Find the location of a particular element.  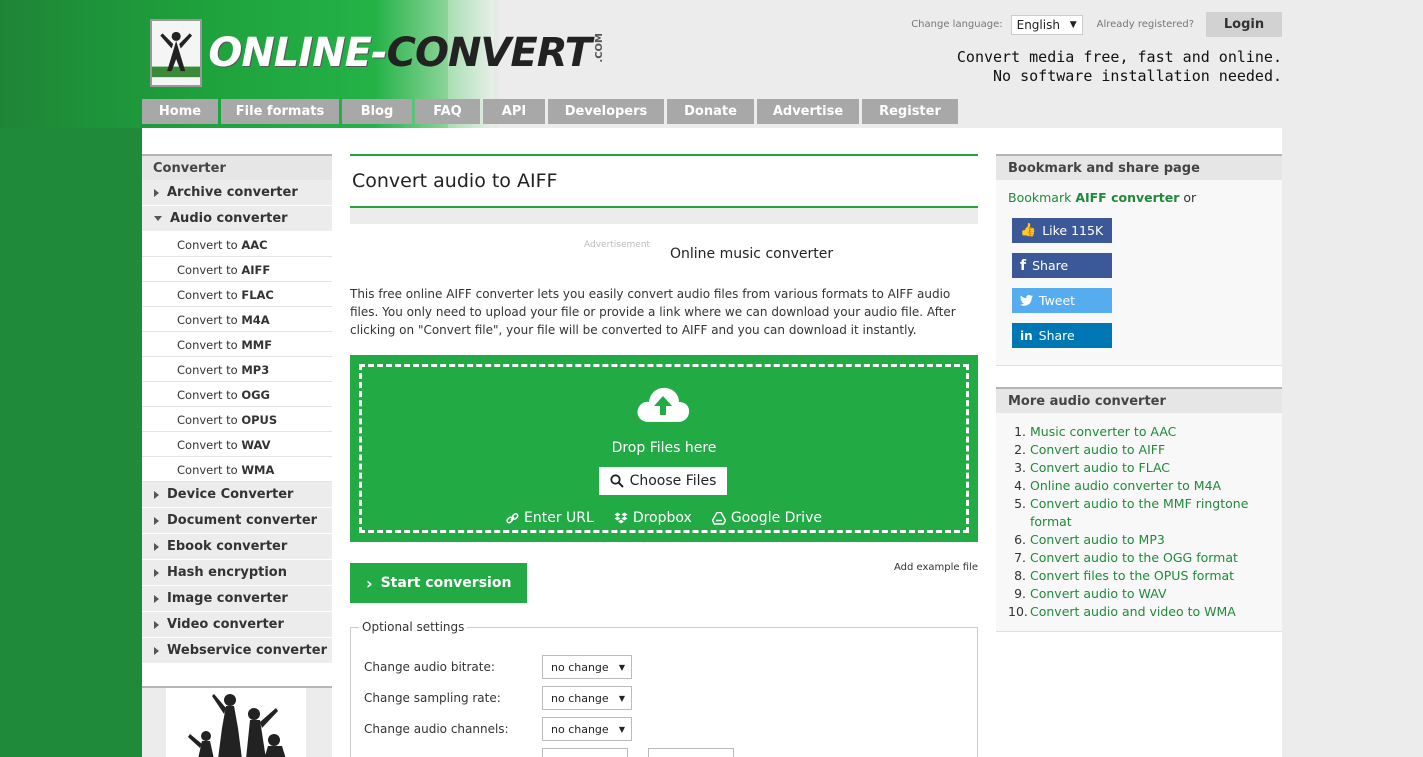

login-button: Login is located at coordinates (1244, 24).